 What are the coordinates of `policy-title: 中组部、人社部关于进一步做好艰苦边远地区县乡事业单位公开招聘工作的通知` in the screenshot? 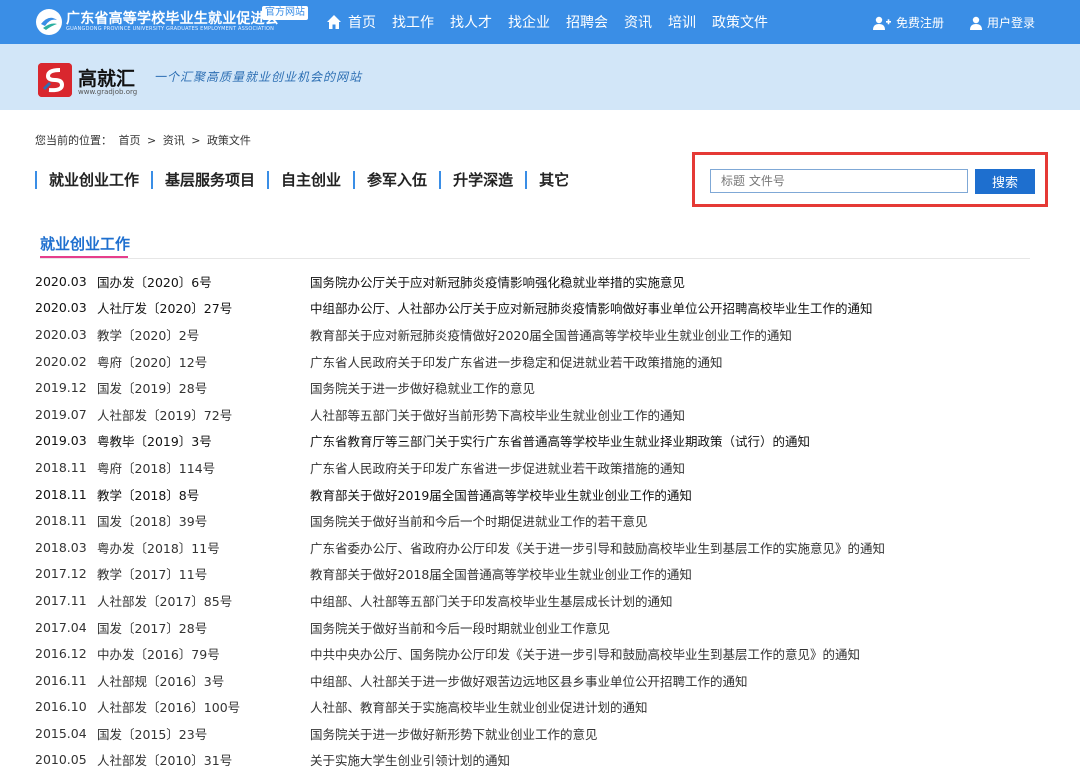 It's located at (529, 680).